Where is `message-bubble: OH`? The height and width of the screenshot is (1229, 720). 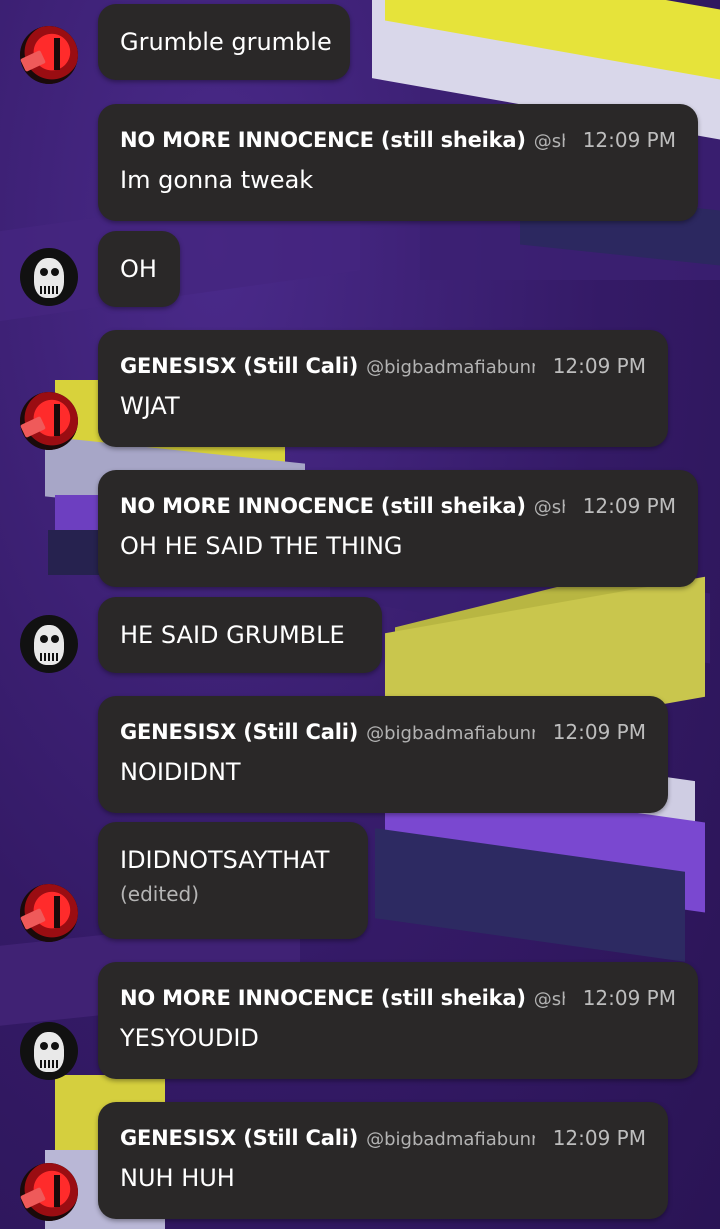
message-bubble: OH is located at coordinates (139, 269).